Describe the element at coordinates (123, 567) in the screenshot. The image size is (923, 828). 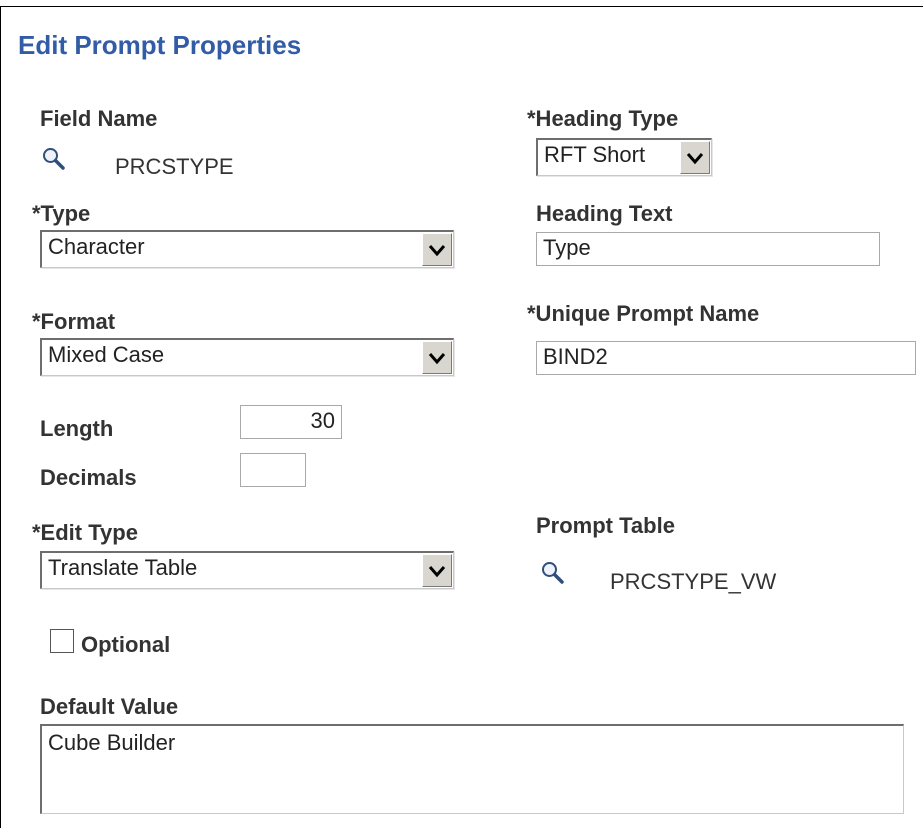
I see `edit-type-value: Translate Table` at that location.